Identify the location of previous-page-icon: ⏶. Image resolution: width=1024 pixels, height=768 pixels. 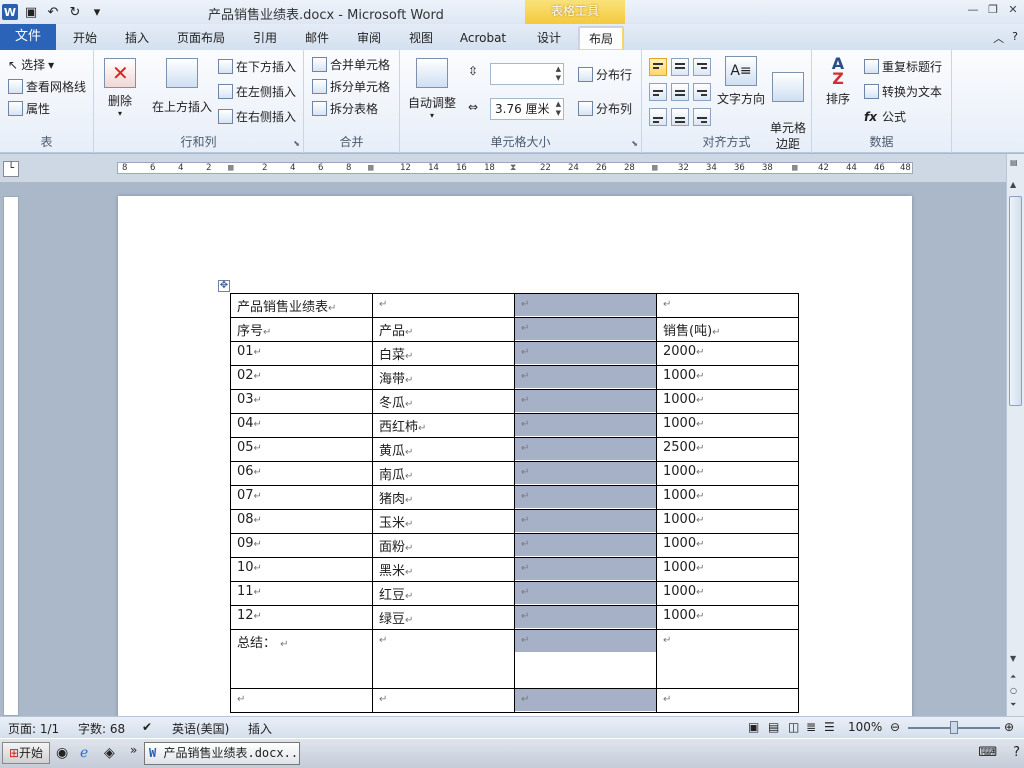
(1013, 677).